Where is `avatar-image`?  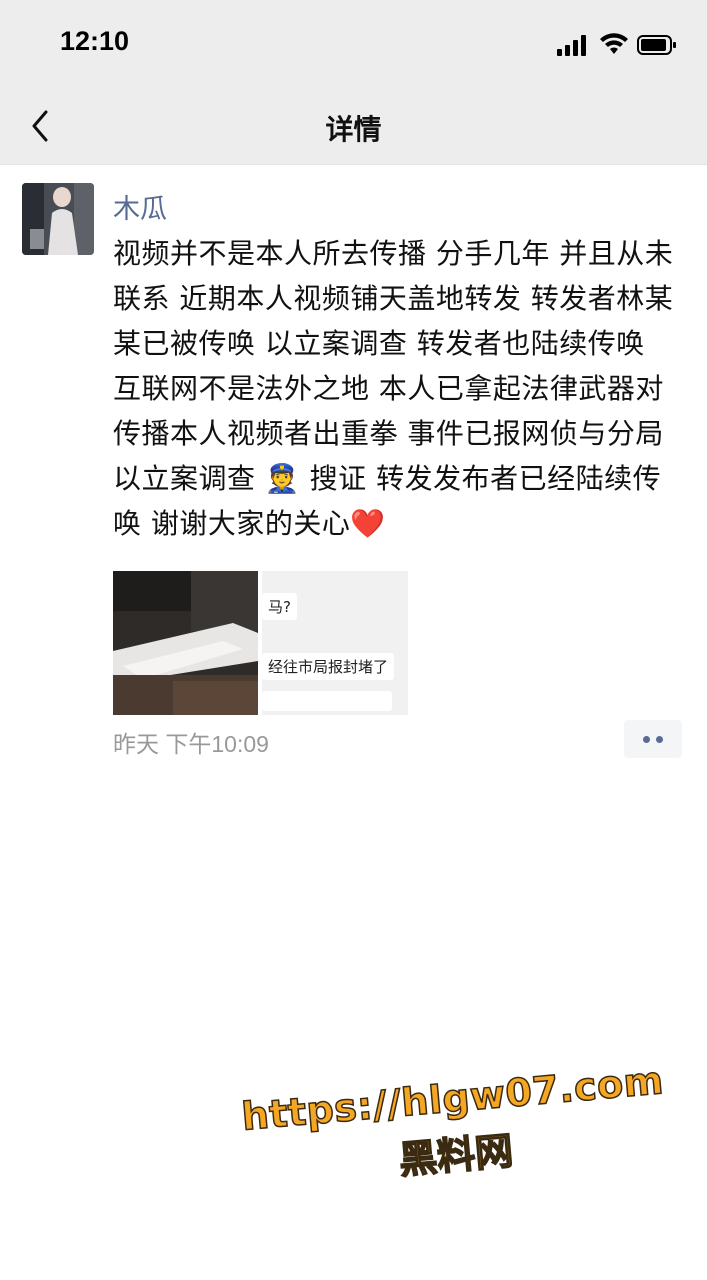
avatar-image is located at coordinates (58, 219).